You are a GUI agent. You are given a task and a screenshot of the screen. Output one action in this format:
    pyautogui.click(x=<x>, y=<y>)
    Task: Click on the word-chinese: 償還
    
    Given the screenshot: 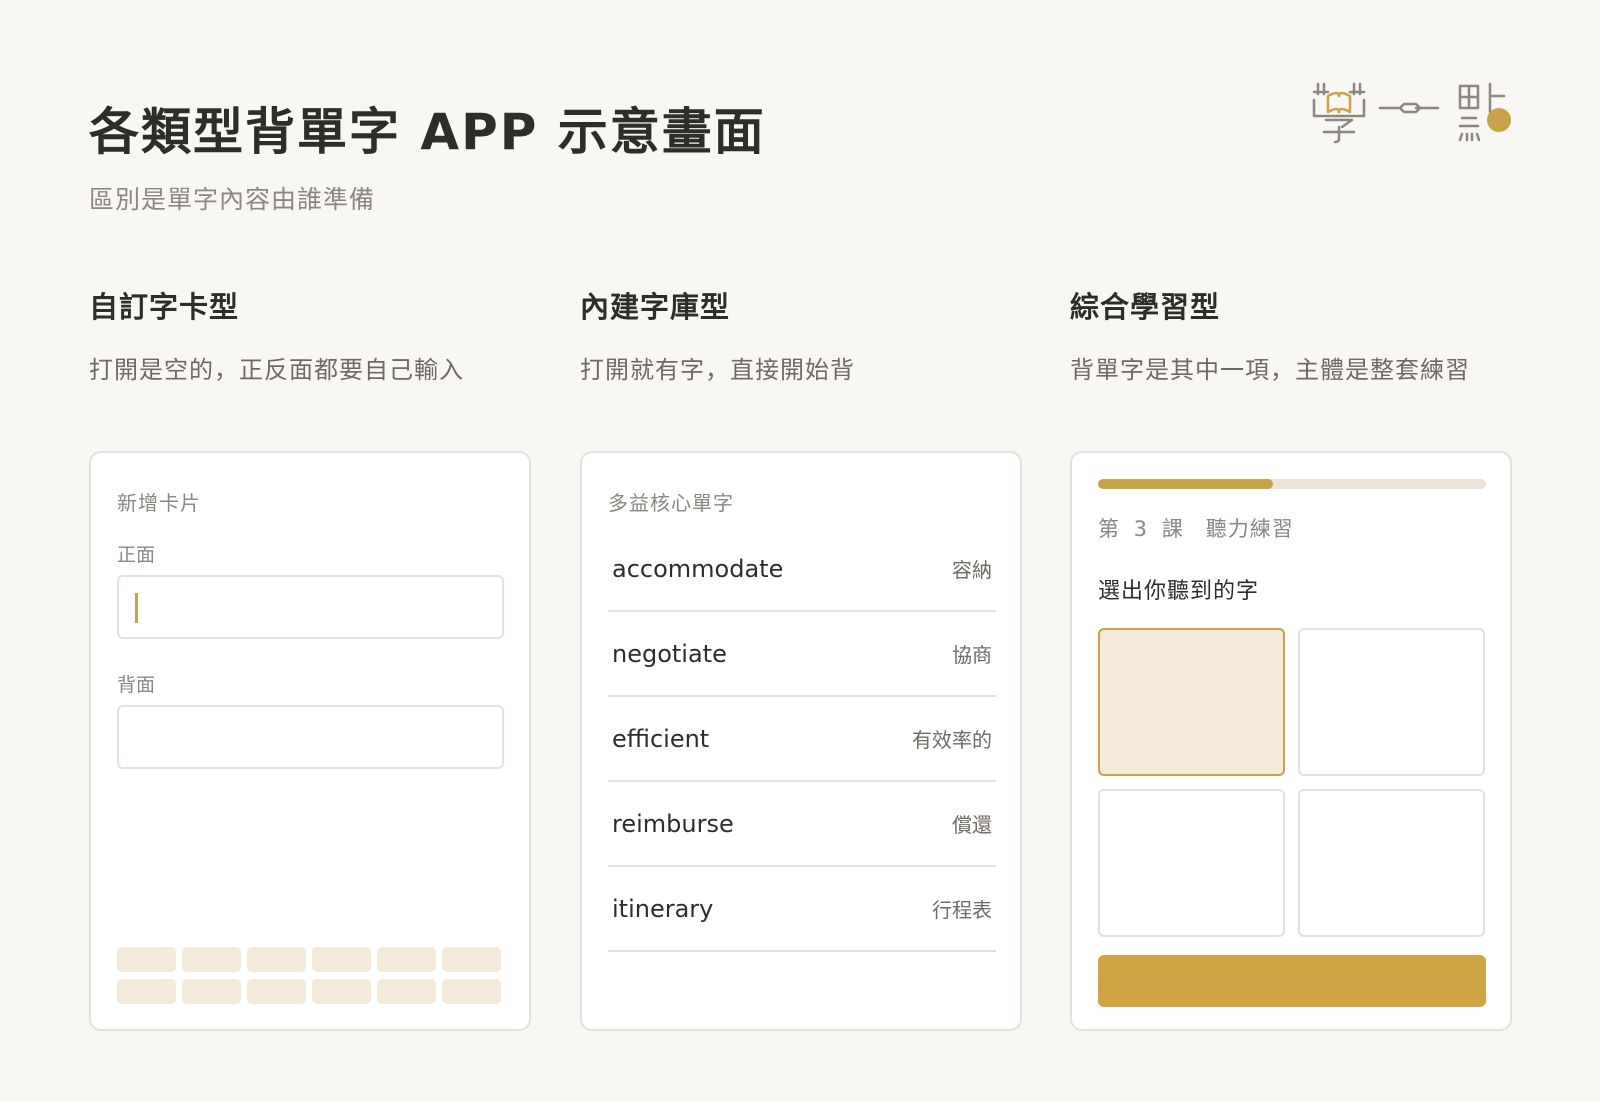 What is the action you would take?
    pyautogui.click(x=972, y=825)
    